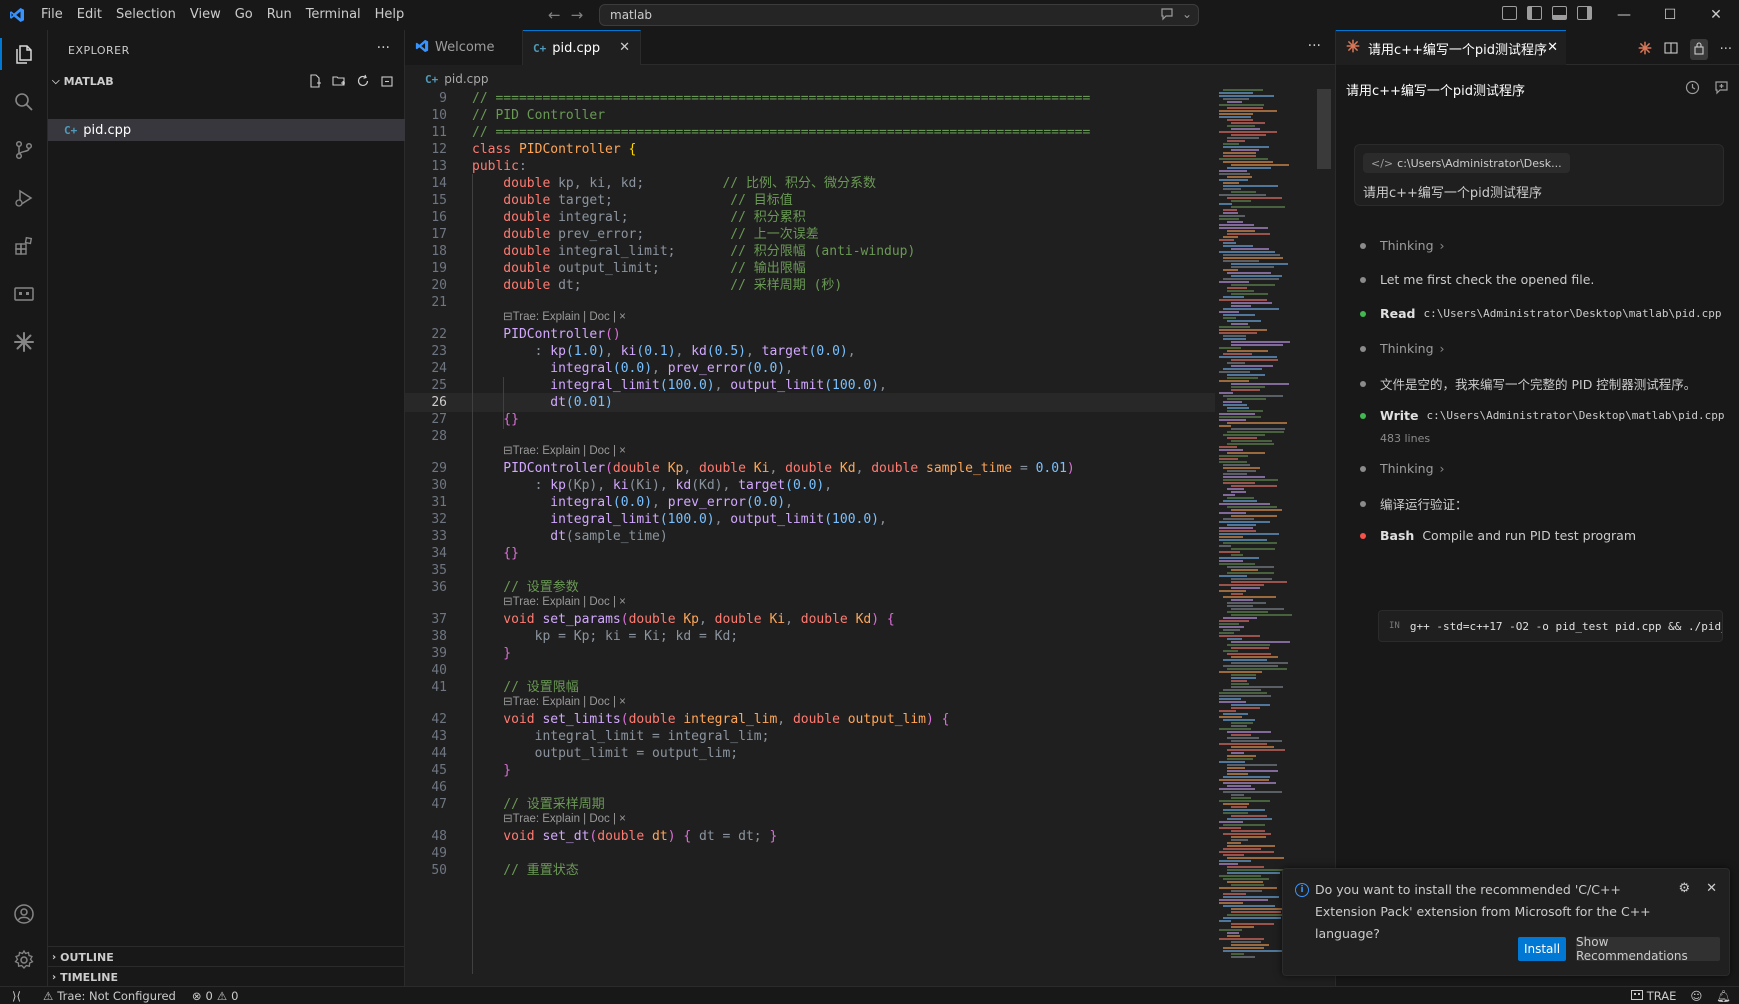 The height and width of the screenshot is (1004, 1739). What do you see at coordinates (16, 996) in the screenshot?
I see `remote-indicator: ⟩⟨` at bounding box center [16, 996].